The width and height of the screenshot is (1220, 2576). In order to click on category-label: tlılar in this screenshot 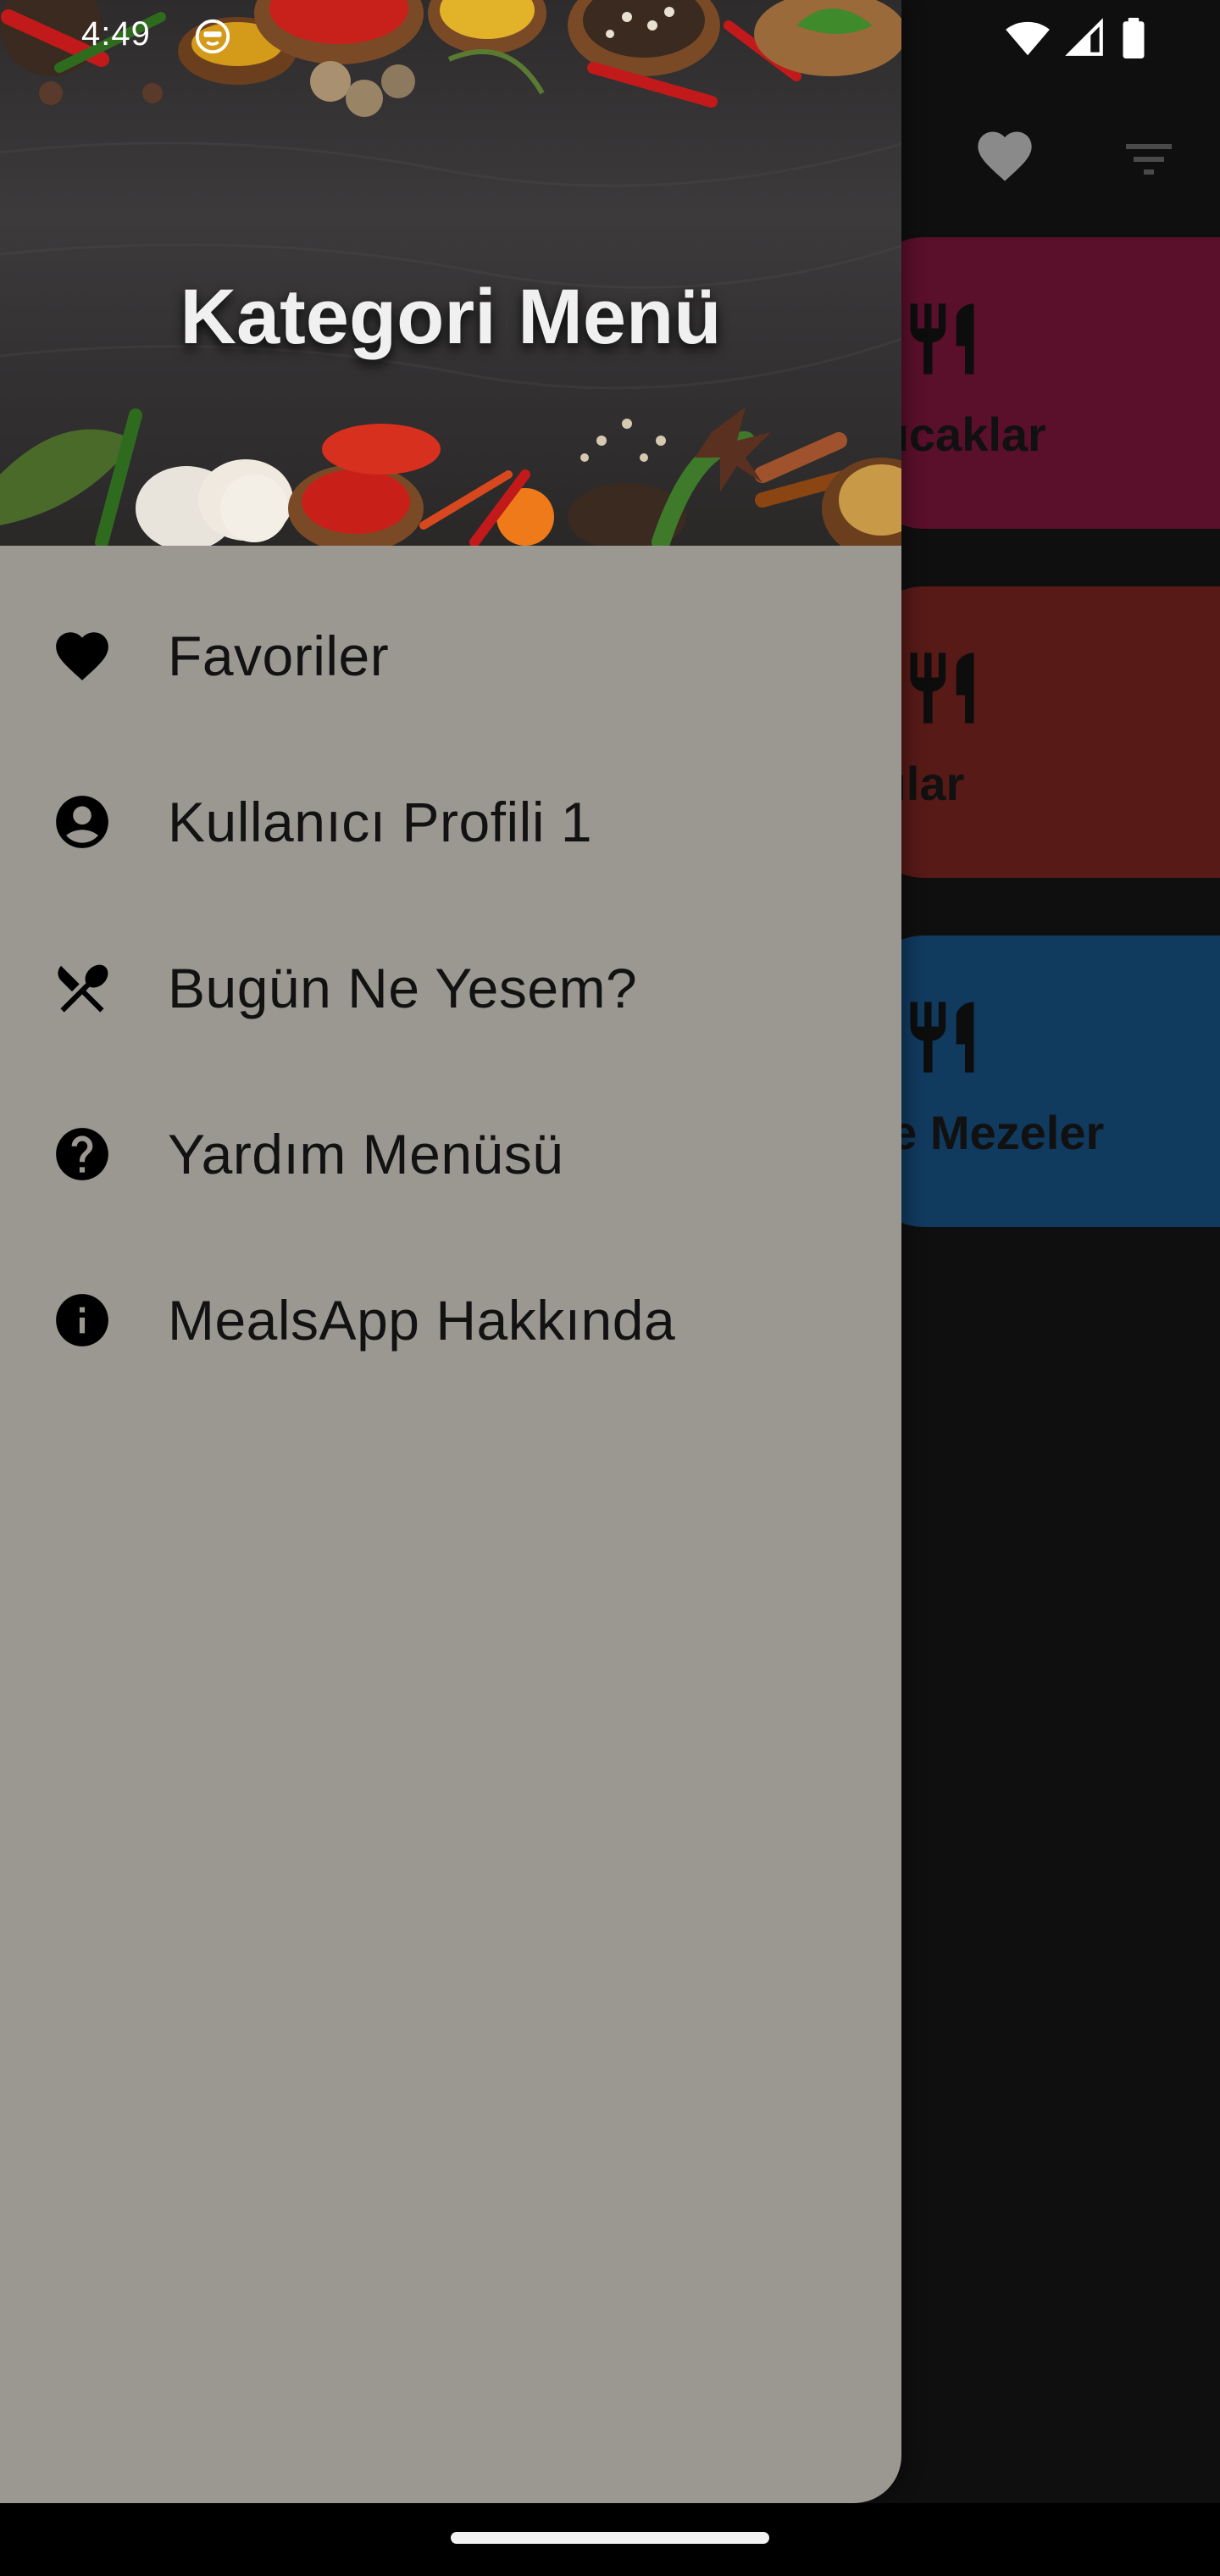, I will do `click(914, 783)`.